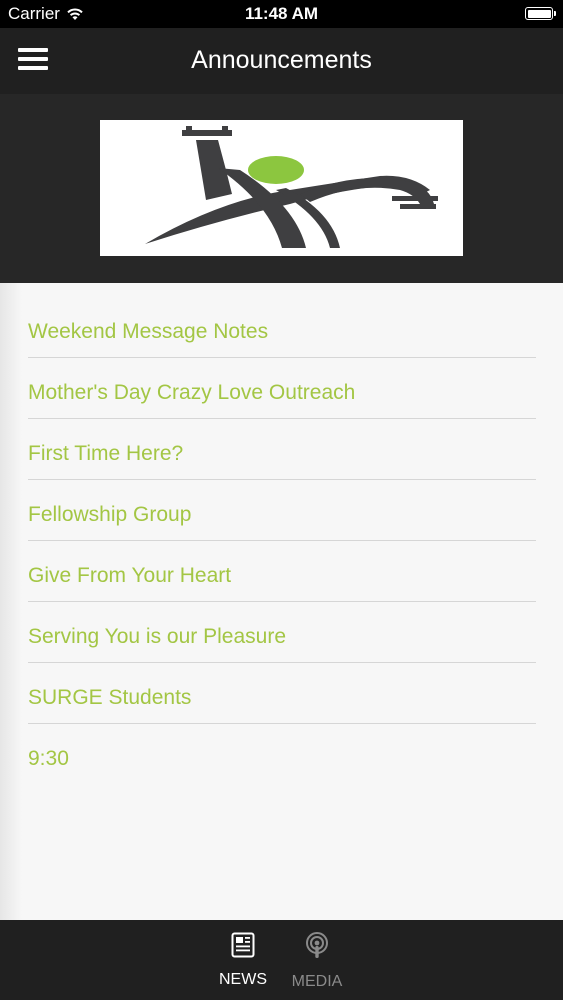 This screenshot has width=563, height=1000. I want to click on tab-media-label: MEDIA, so click(317, 981).